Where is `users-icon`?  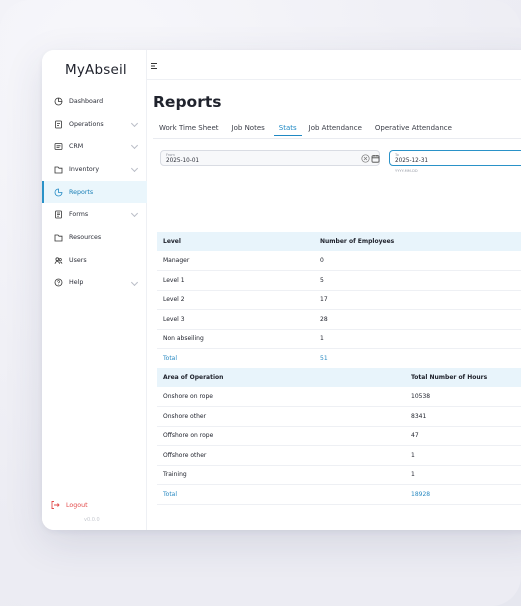 users-icon is located at coordinates (58, 260).